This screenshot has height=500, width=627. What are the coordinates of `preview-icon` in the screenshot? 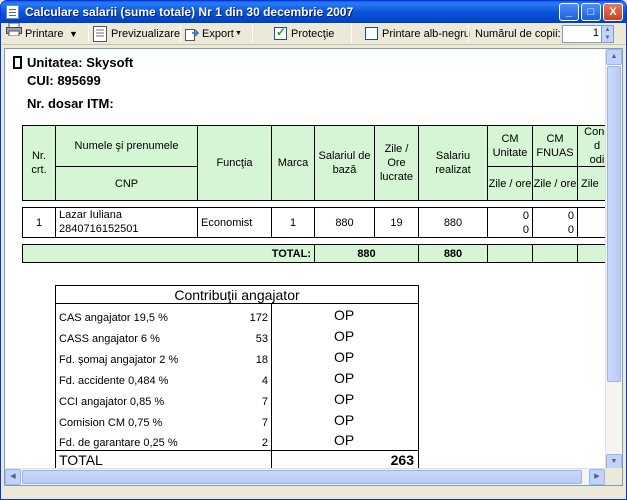 It's located at (100, 34).